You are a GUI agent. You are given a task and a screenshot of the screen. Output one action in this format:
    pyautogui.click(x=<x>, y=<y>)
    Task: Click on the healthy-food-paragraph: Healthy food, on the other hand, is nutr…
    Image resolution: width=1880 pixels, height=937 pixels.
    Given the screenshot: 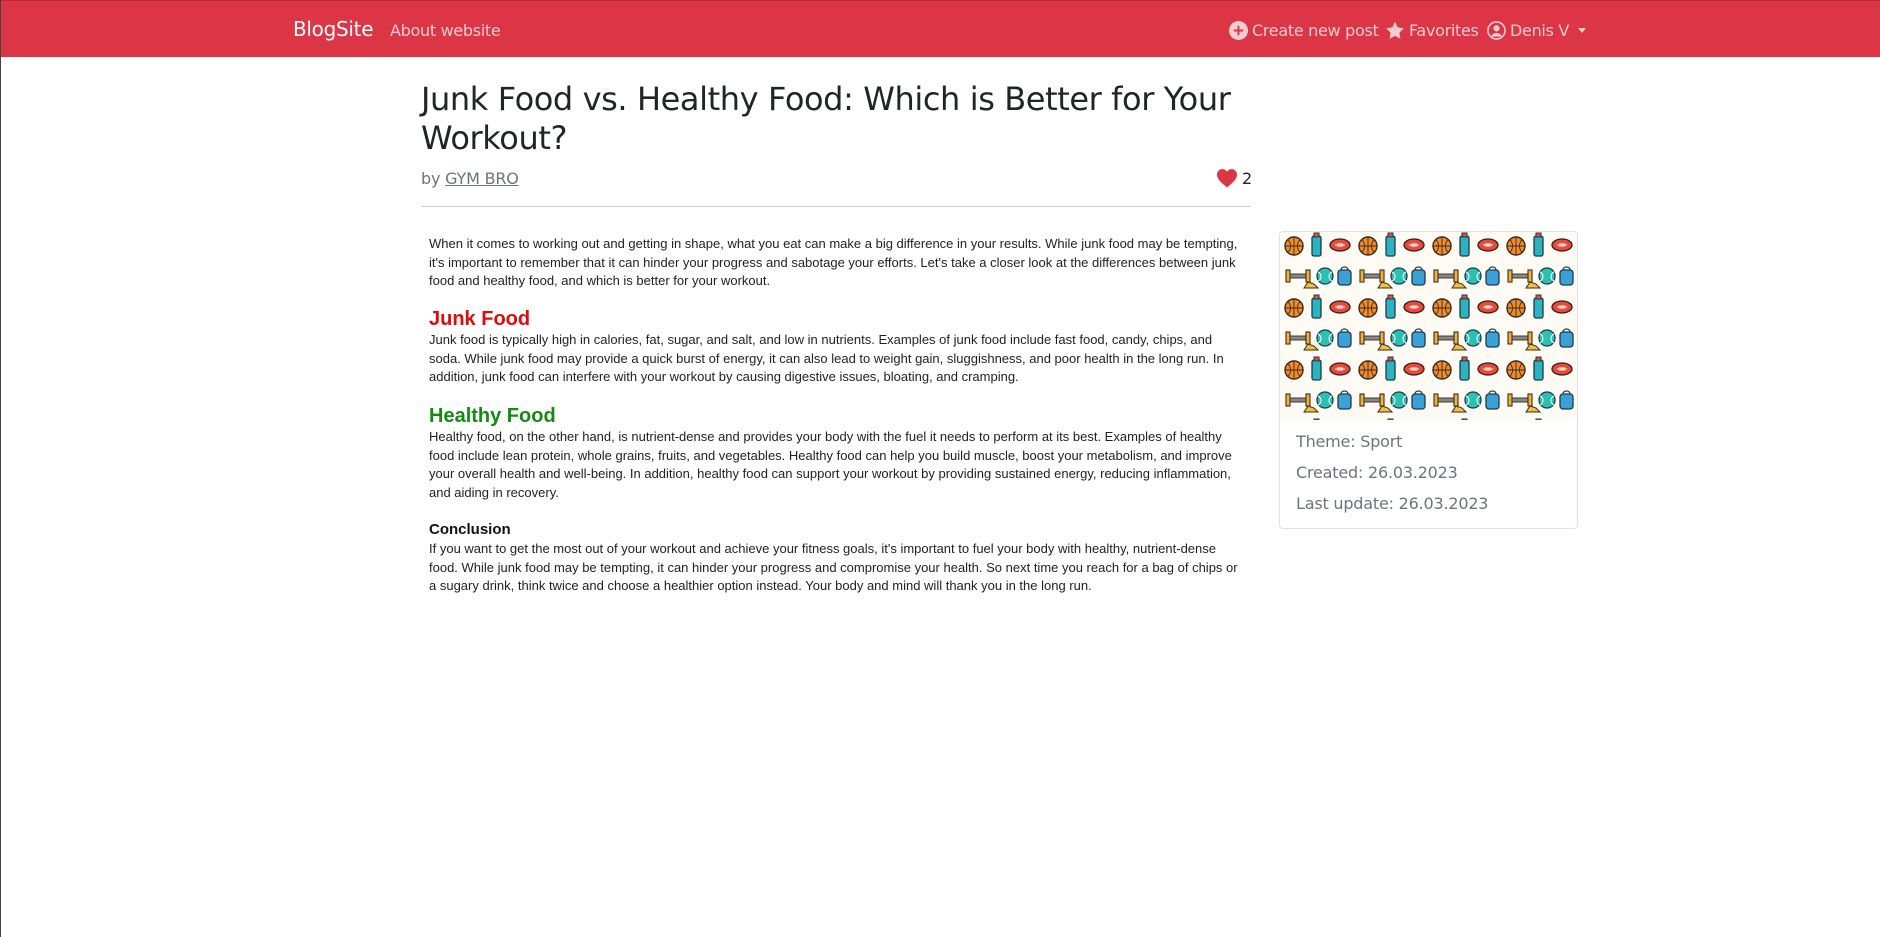 What is the action you would take?
    pyautogui.click(x=830, y=464)
    